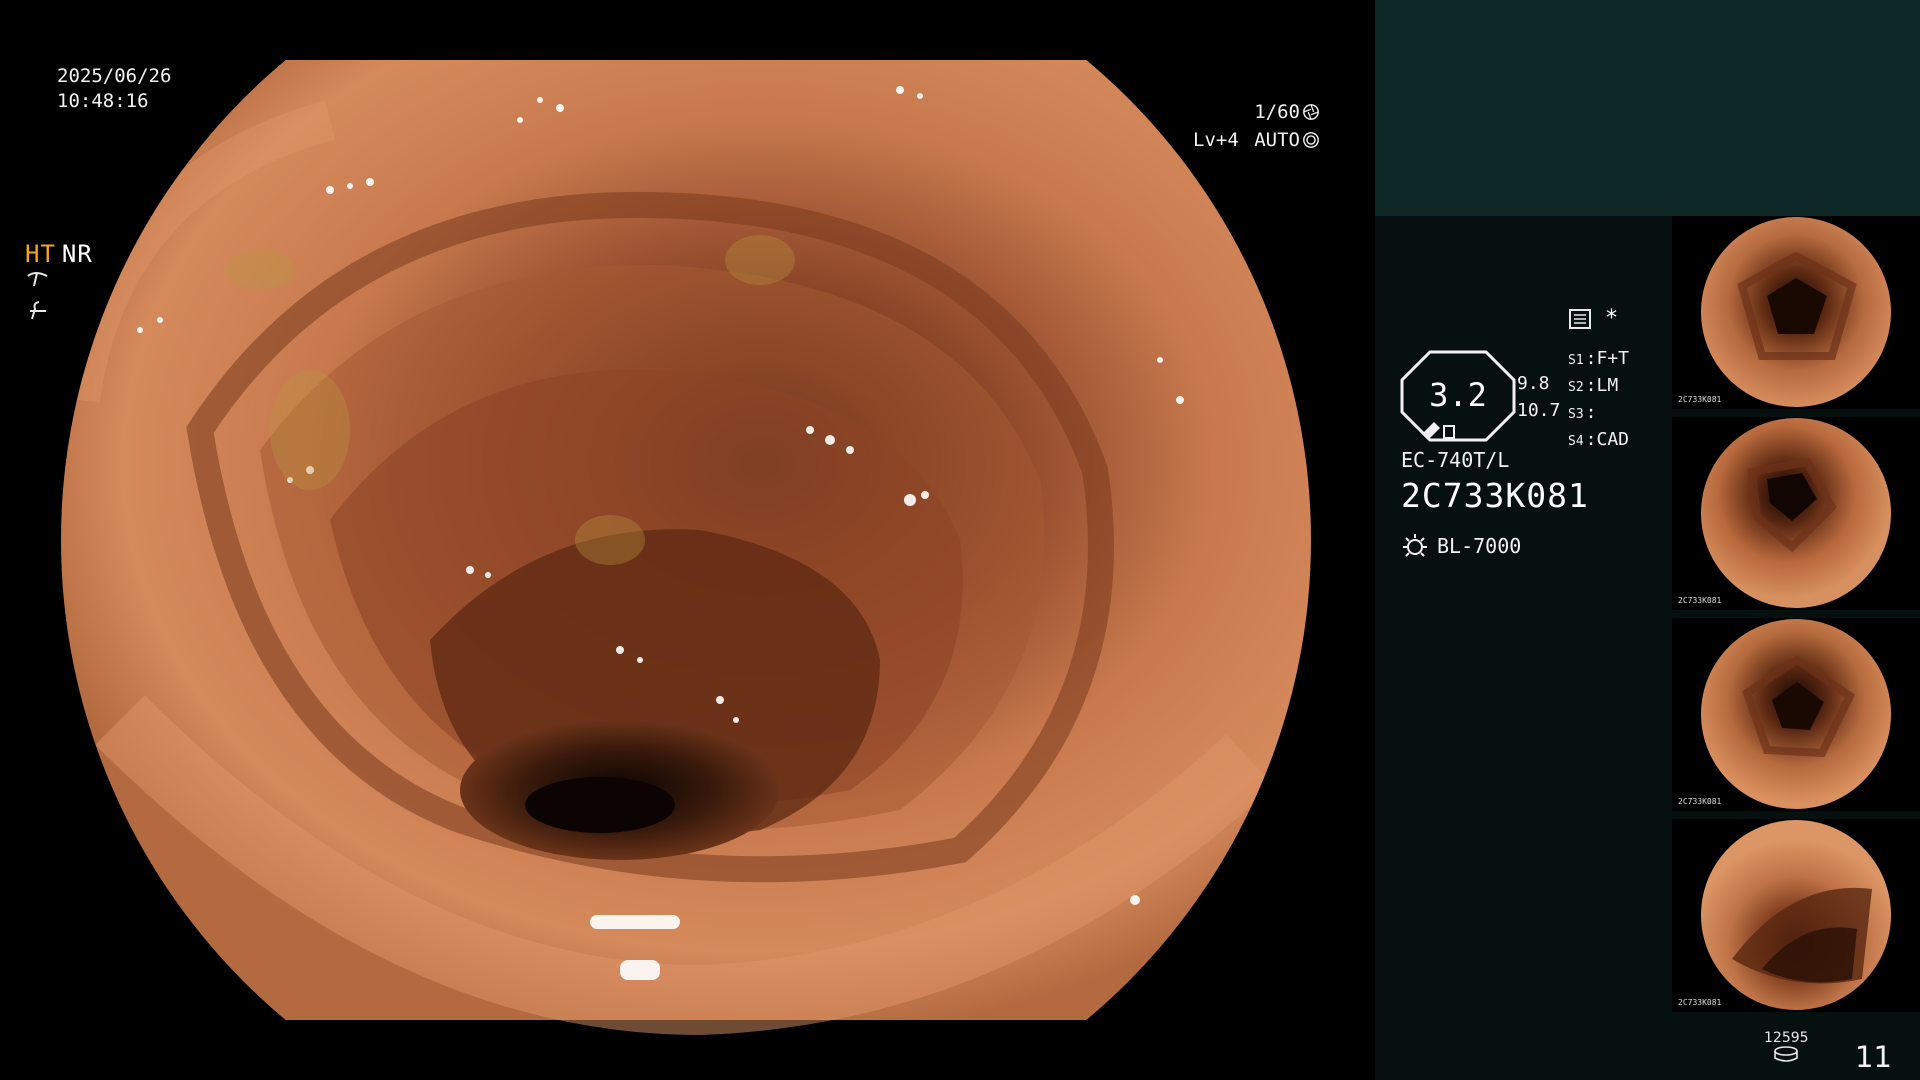 The height and width of the screenshot is (1080, 1920). I want to click on switch-s4: S4:CAD, so click(1599, 439).